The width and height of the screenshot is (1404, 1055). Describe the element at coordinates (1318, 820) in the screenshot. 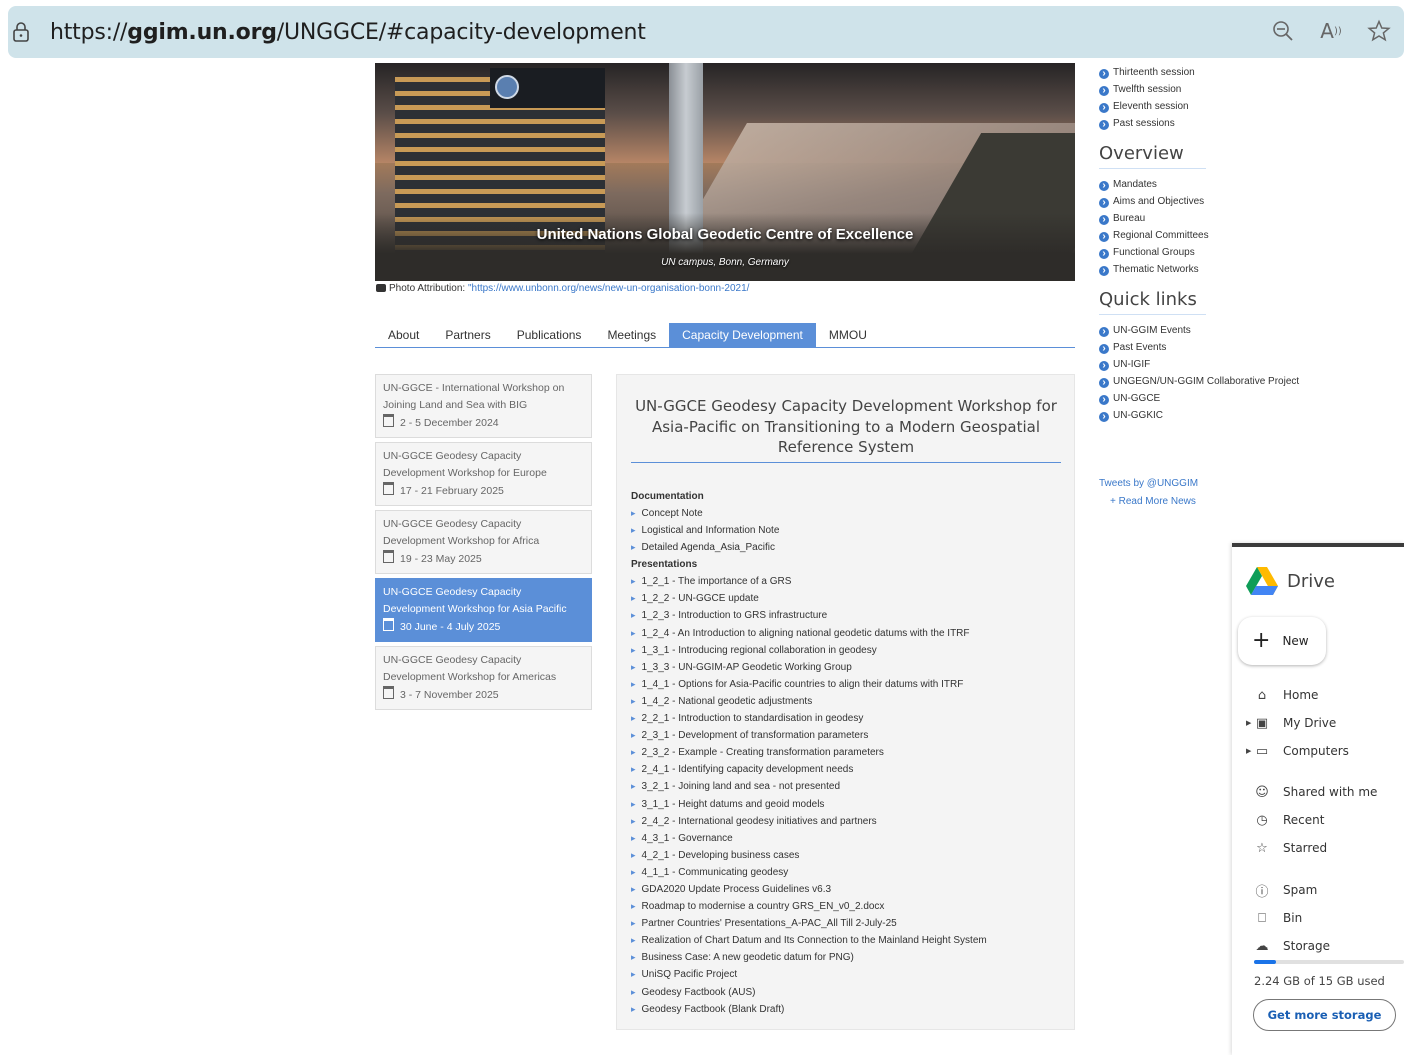

I see `drive-nav-recent: ◷ Recent` at that location.